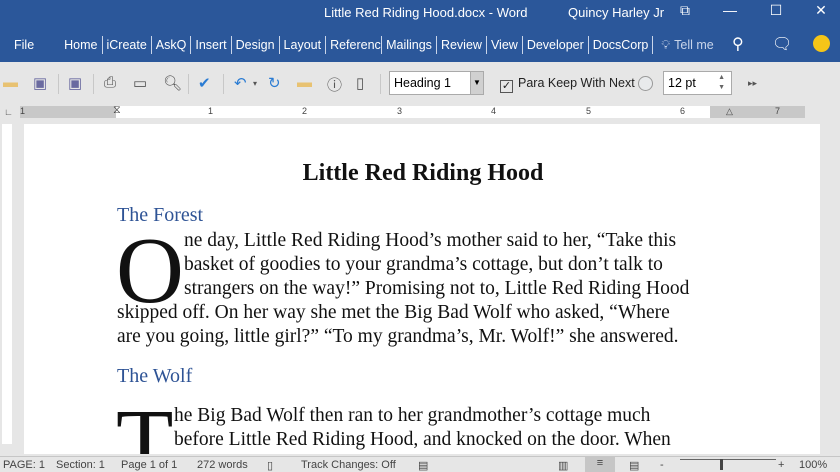 The height and width of the screenshot is (472, 840). I want to click on tab-review: Review, so click(462, 45).